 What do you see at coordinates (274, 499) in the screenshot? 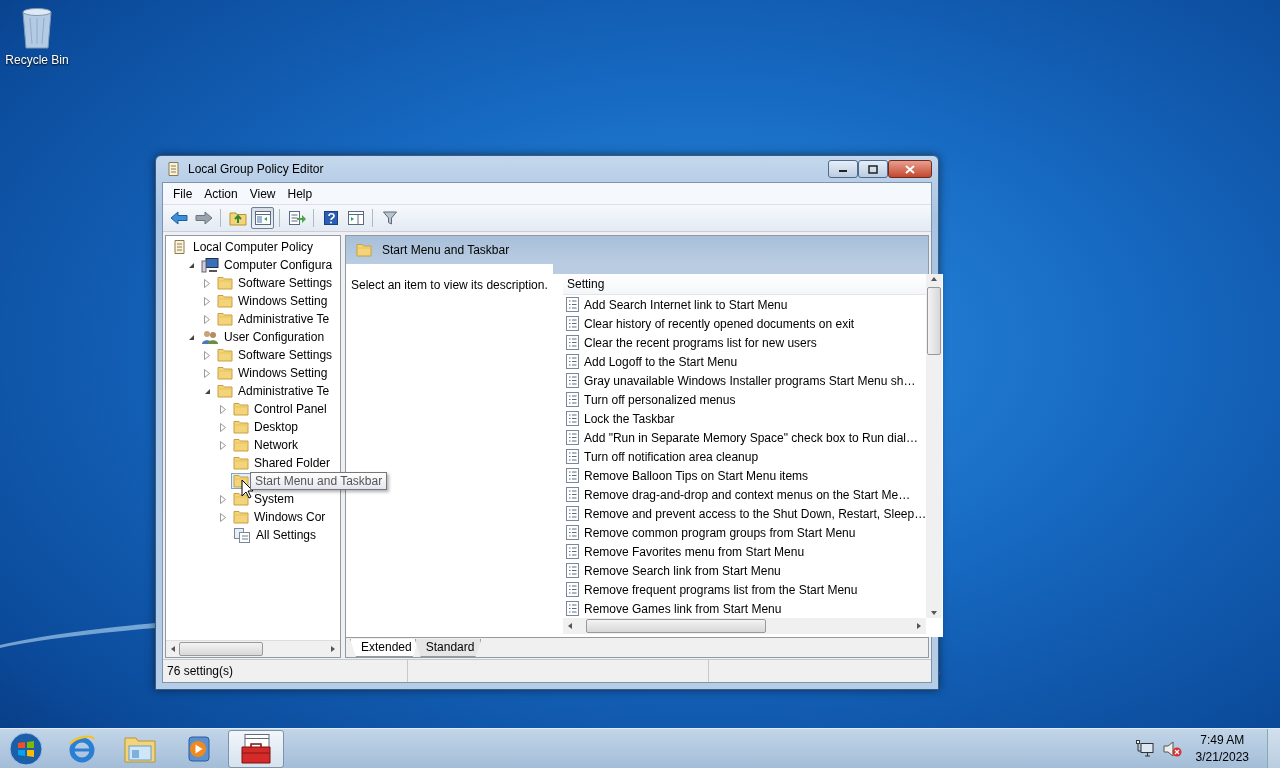
I see `tree-item: System` at bounding box center [274, 499].